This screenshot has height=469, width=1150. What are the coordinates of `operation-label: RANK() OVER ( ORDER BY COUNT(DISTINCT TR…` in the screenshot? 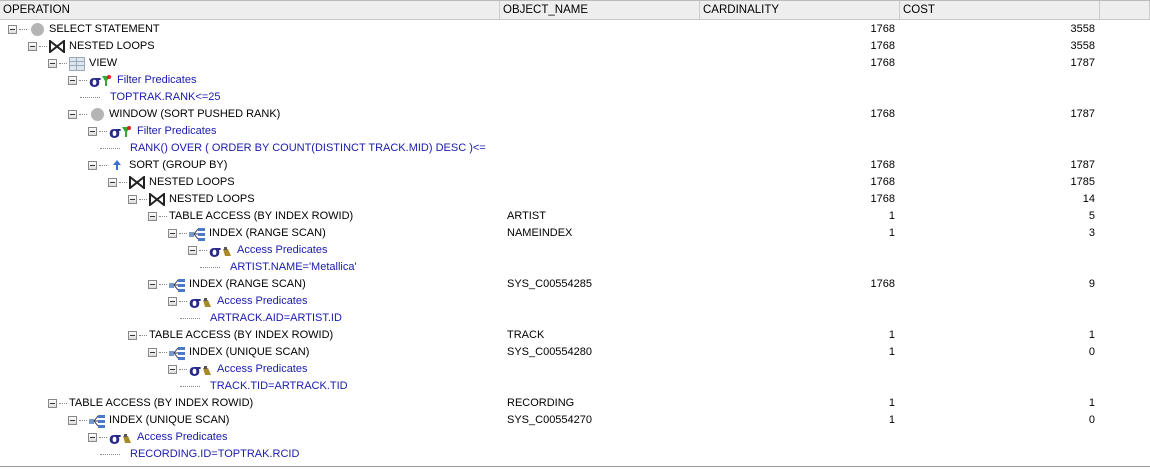 It's located at (308, 148).